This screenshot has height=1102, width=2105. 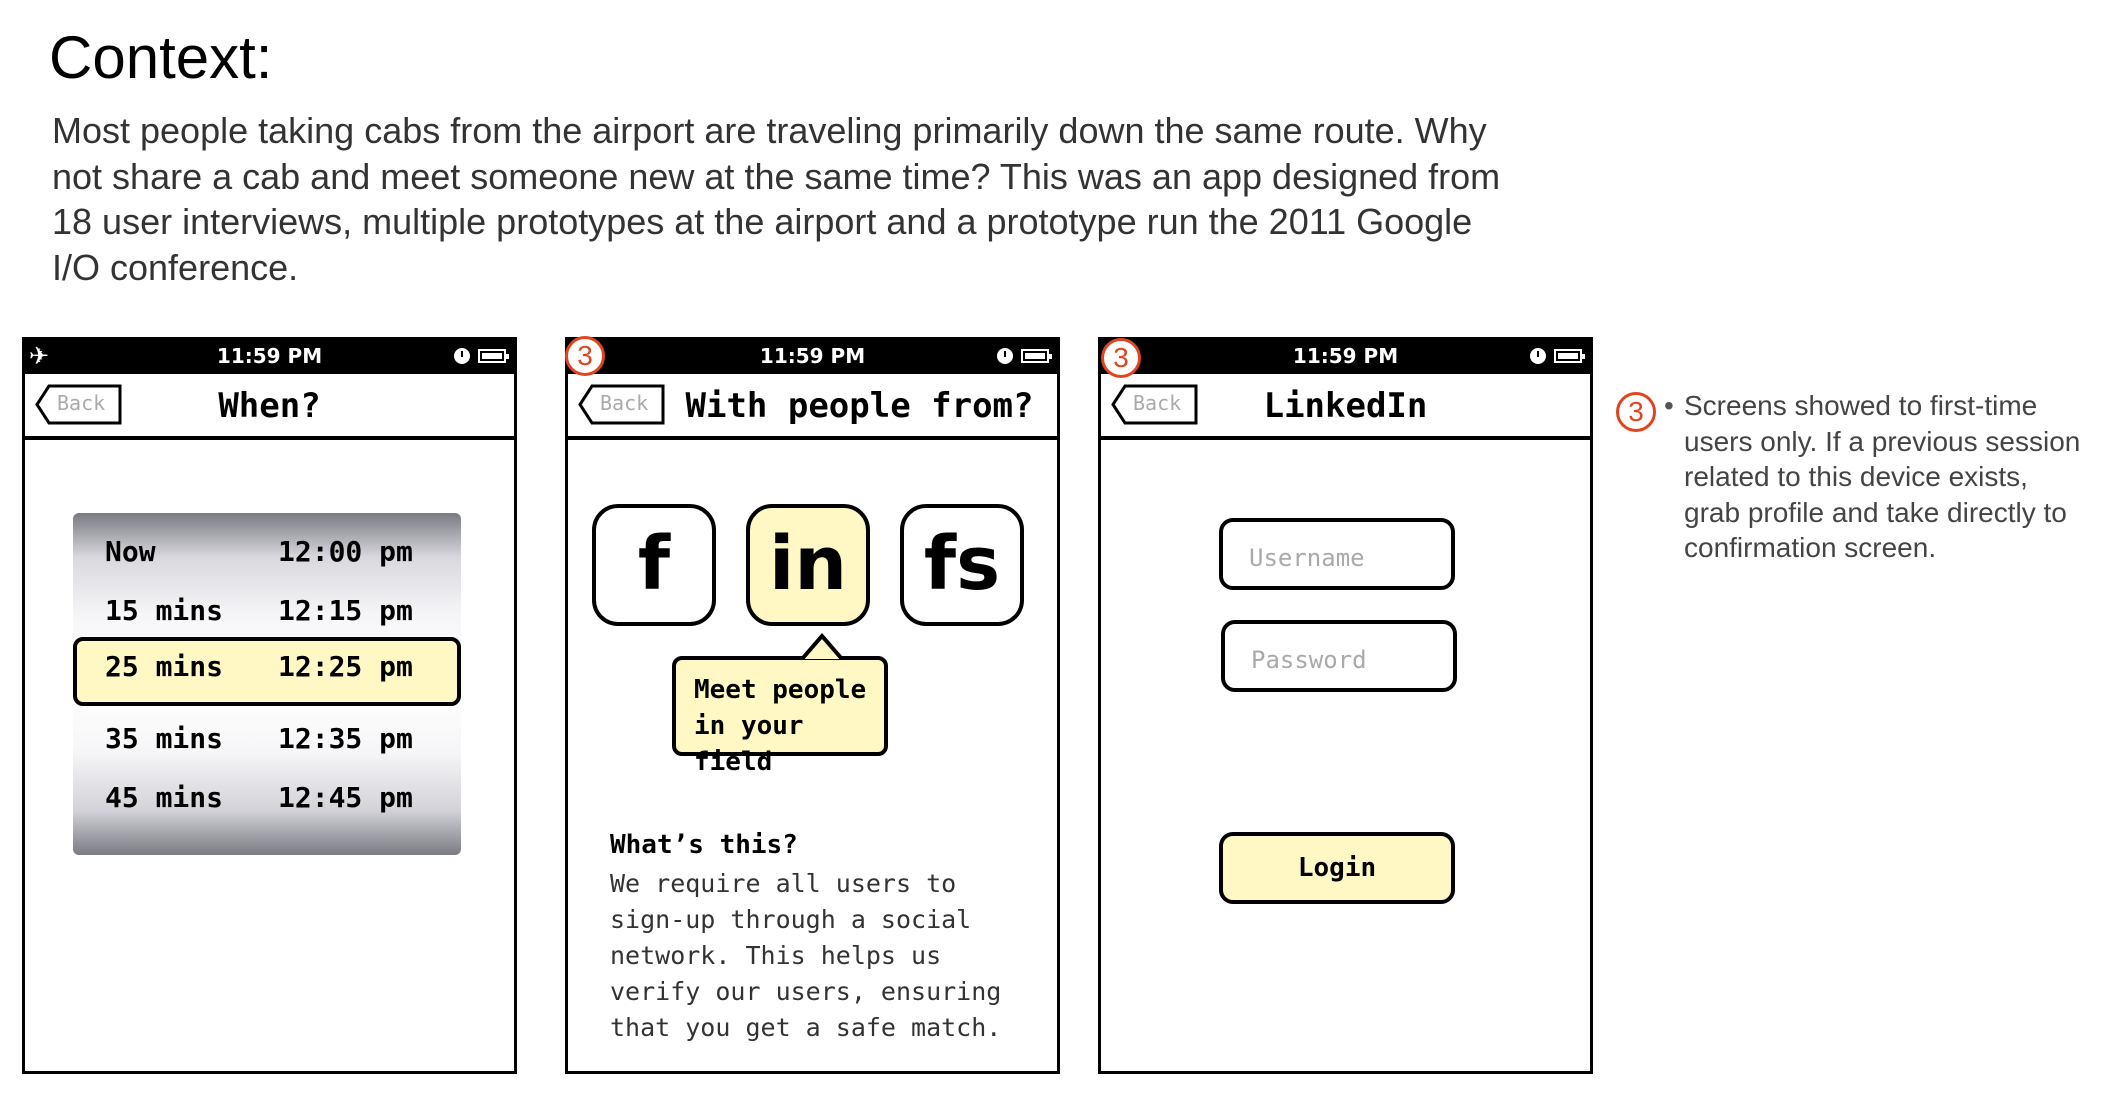 I want to click on tooltip-line: in your field, so click(x=749, y=744).